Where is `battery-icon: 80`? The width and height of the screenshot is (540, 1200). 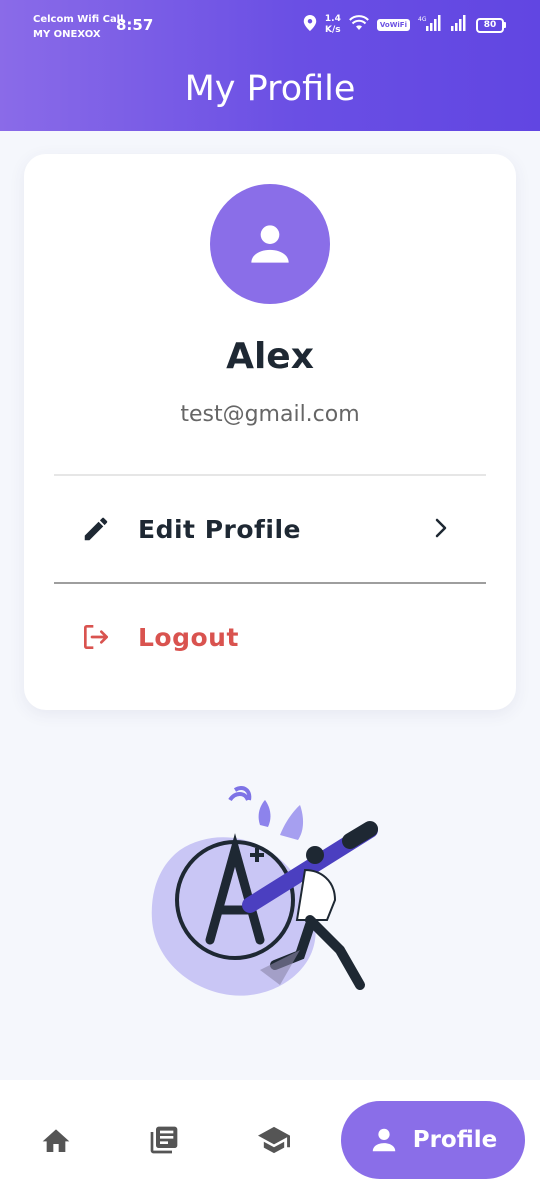 battery-icon: 80 is located at coordinates (491, 25).